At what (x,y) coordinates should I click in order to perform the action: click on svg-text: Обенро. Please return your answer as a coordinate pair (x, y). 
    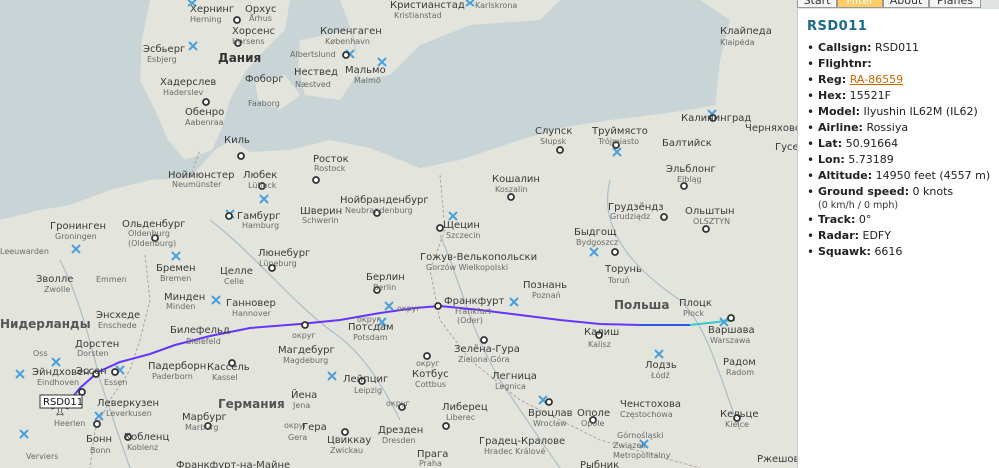
    Looking at the image, I should click on (204, 112).